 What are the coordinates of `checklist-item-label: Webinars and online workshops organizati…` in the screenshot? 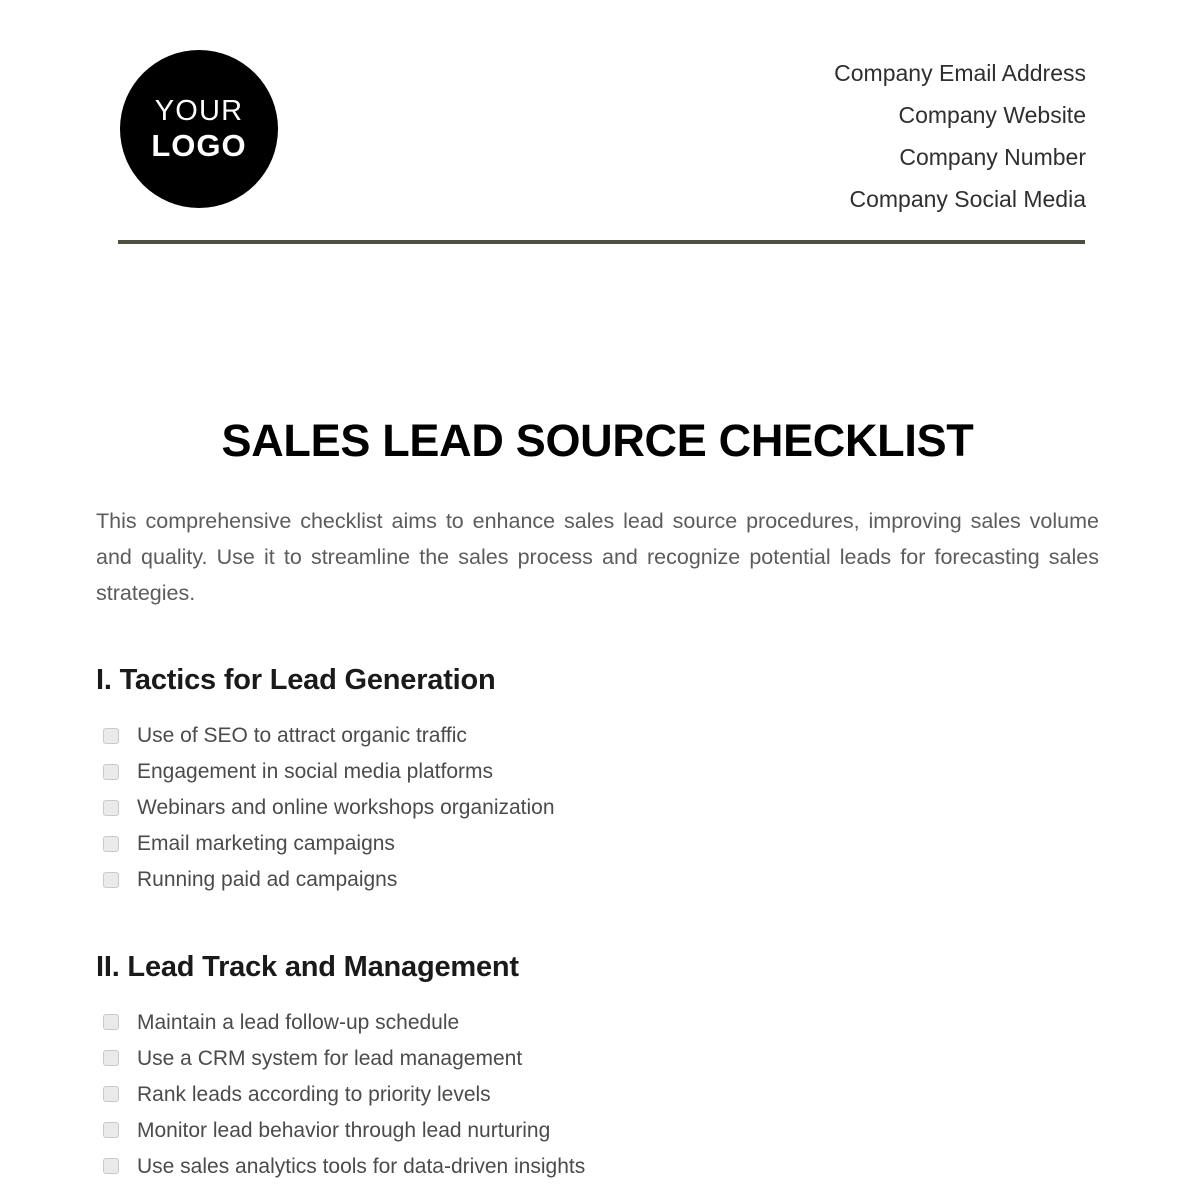 It's located at (346, 808).